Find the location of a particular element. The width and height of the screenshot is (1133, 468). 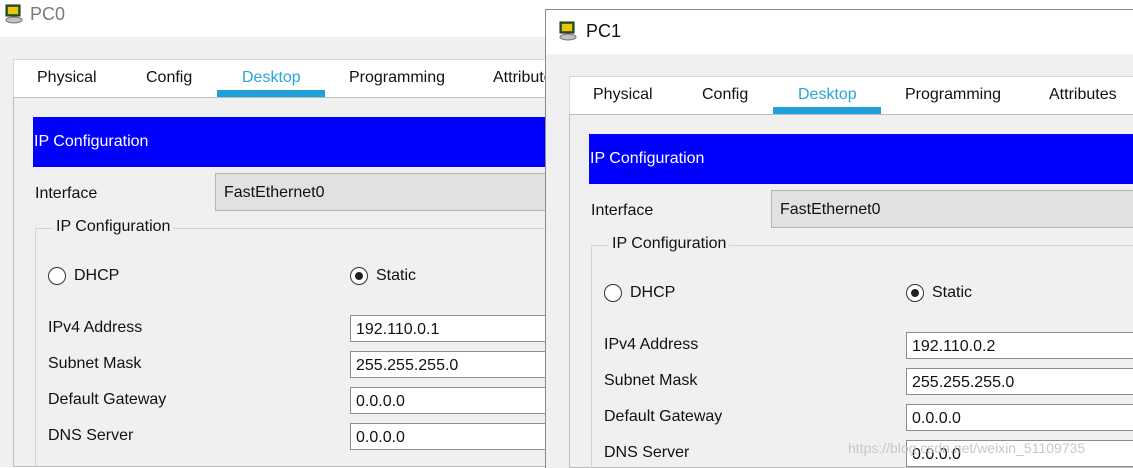

watermark: https://blog.csdn.net/weixin_51109735 is located at coordinates (967, 448).